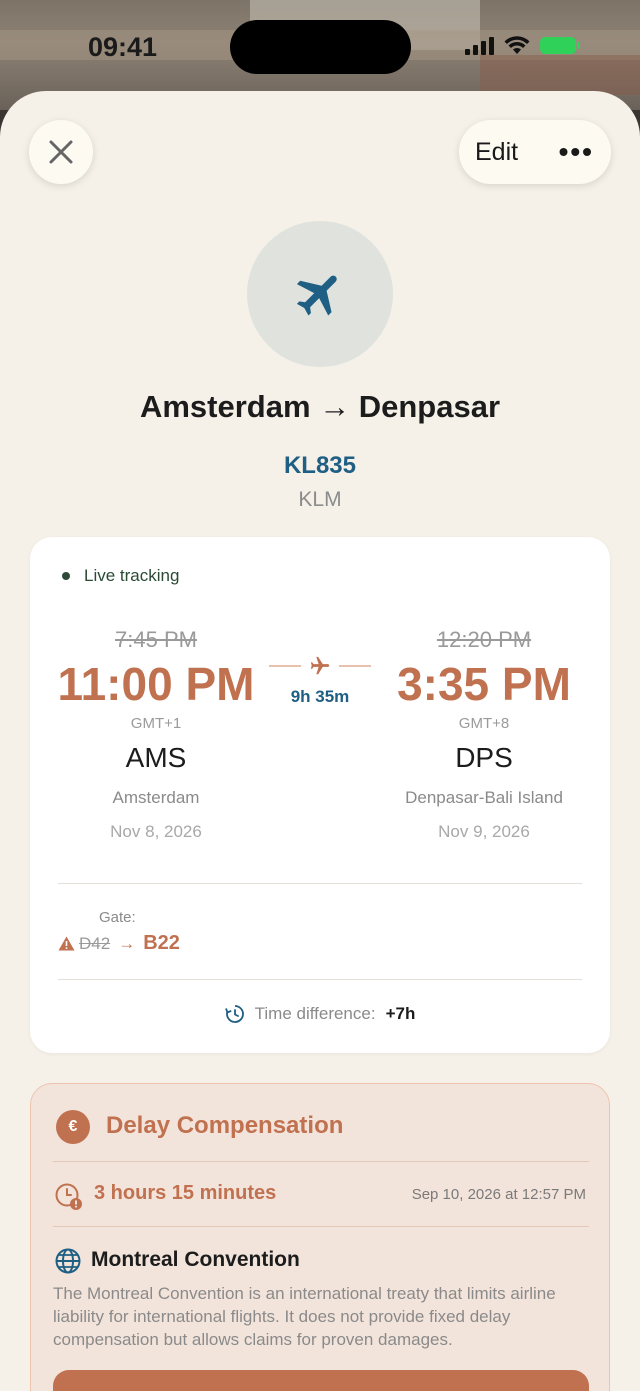  What do you see at coordinates (156, 757) in the screenshot?
I see `departure-airport-code: AMS` at bounding box center [156, 757].